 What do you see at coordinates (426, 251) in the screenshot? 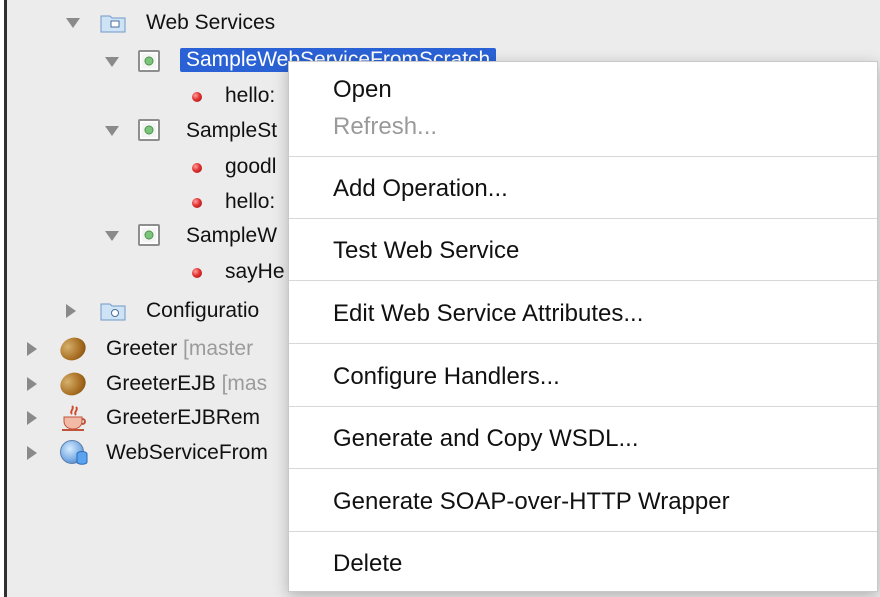
I see `menu-item-test-web-service: Test Web Service` at bounding box center [426, 251].